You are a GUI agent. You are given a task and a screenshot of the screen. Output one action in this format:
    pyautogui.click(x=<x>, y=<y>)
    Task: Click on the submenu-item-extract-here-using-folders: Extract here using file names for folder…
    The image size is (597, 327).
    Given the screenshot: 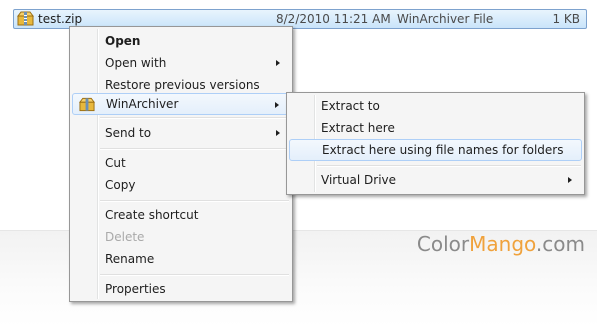 What is the action you would take?
    pyautogui.click(x=435, y=150)
    